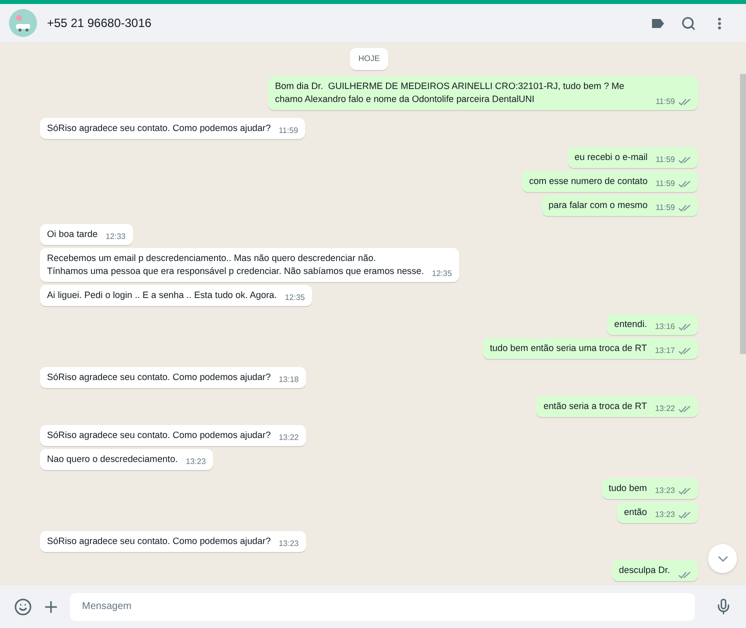 The width and height of the screenshot is (746, 628). What do you see at coordinates (595, 406) in the screenshot?
I see `message-text: então seria a troca de RT` at bounding box center [595, 406].